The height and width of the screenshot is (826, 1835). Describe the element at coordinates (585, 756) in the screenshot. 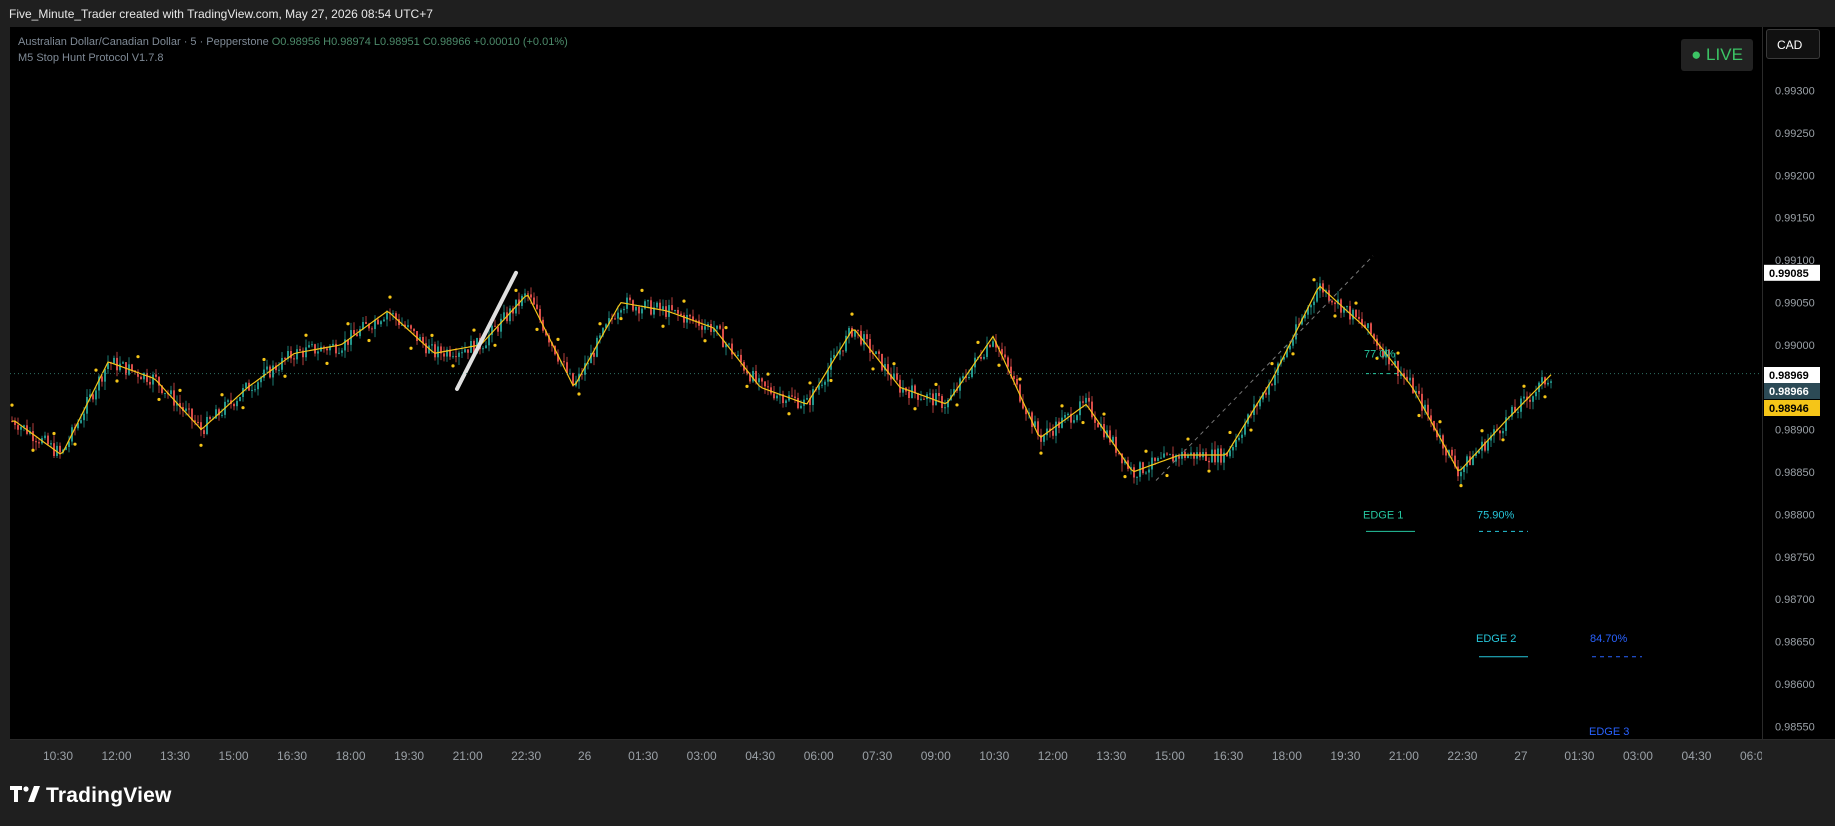

I see `time-tick-label: 26` at that location.